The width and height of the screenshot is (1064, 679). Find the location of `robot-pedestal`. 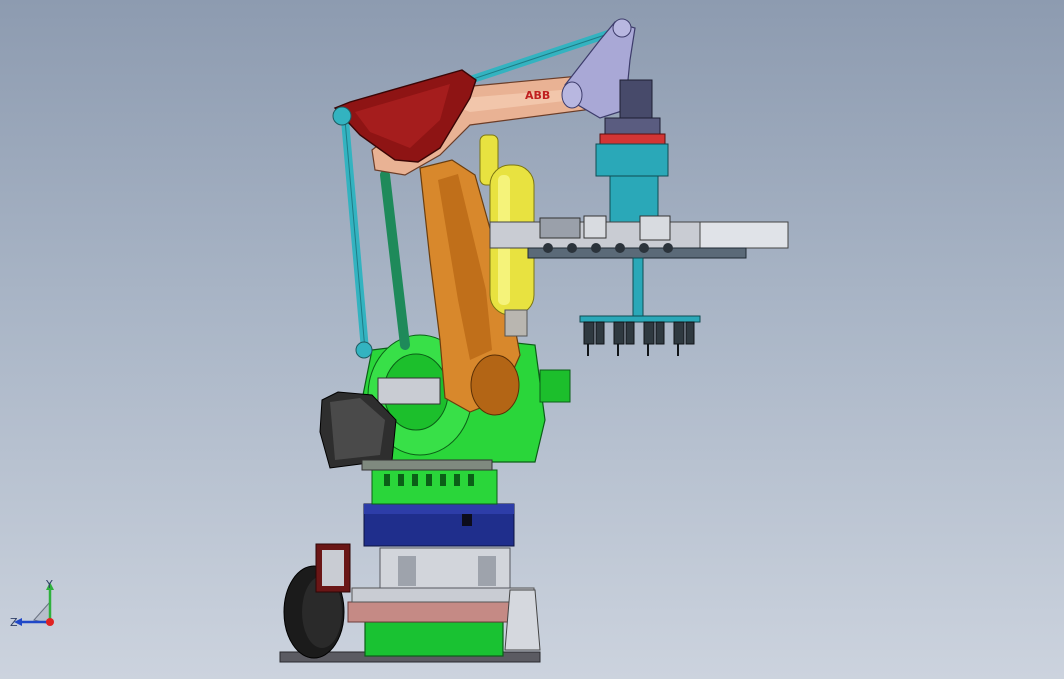

robot-pedestal is located at coordinates (410, 566).